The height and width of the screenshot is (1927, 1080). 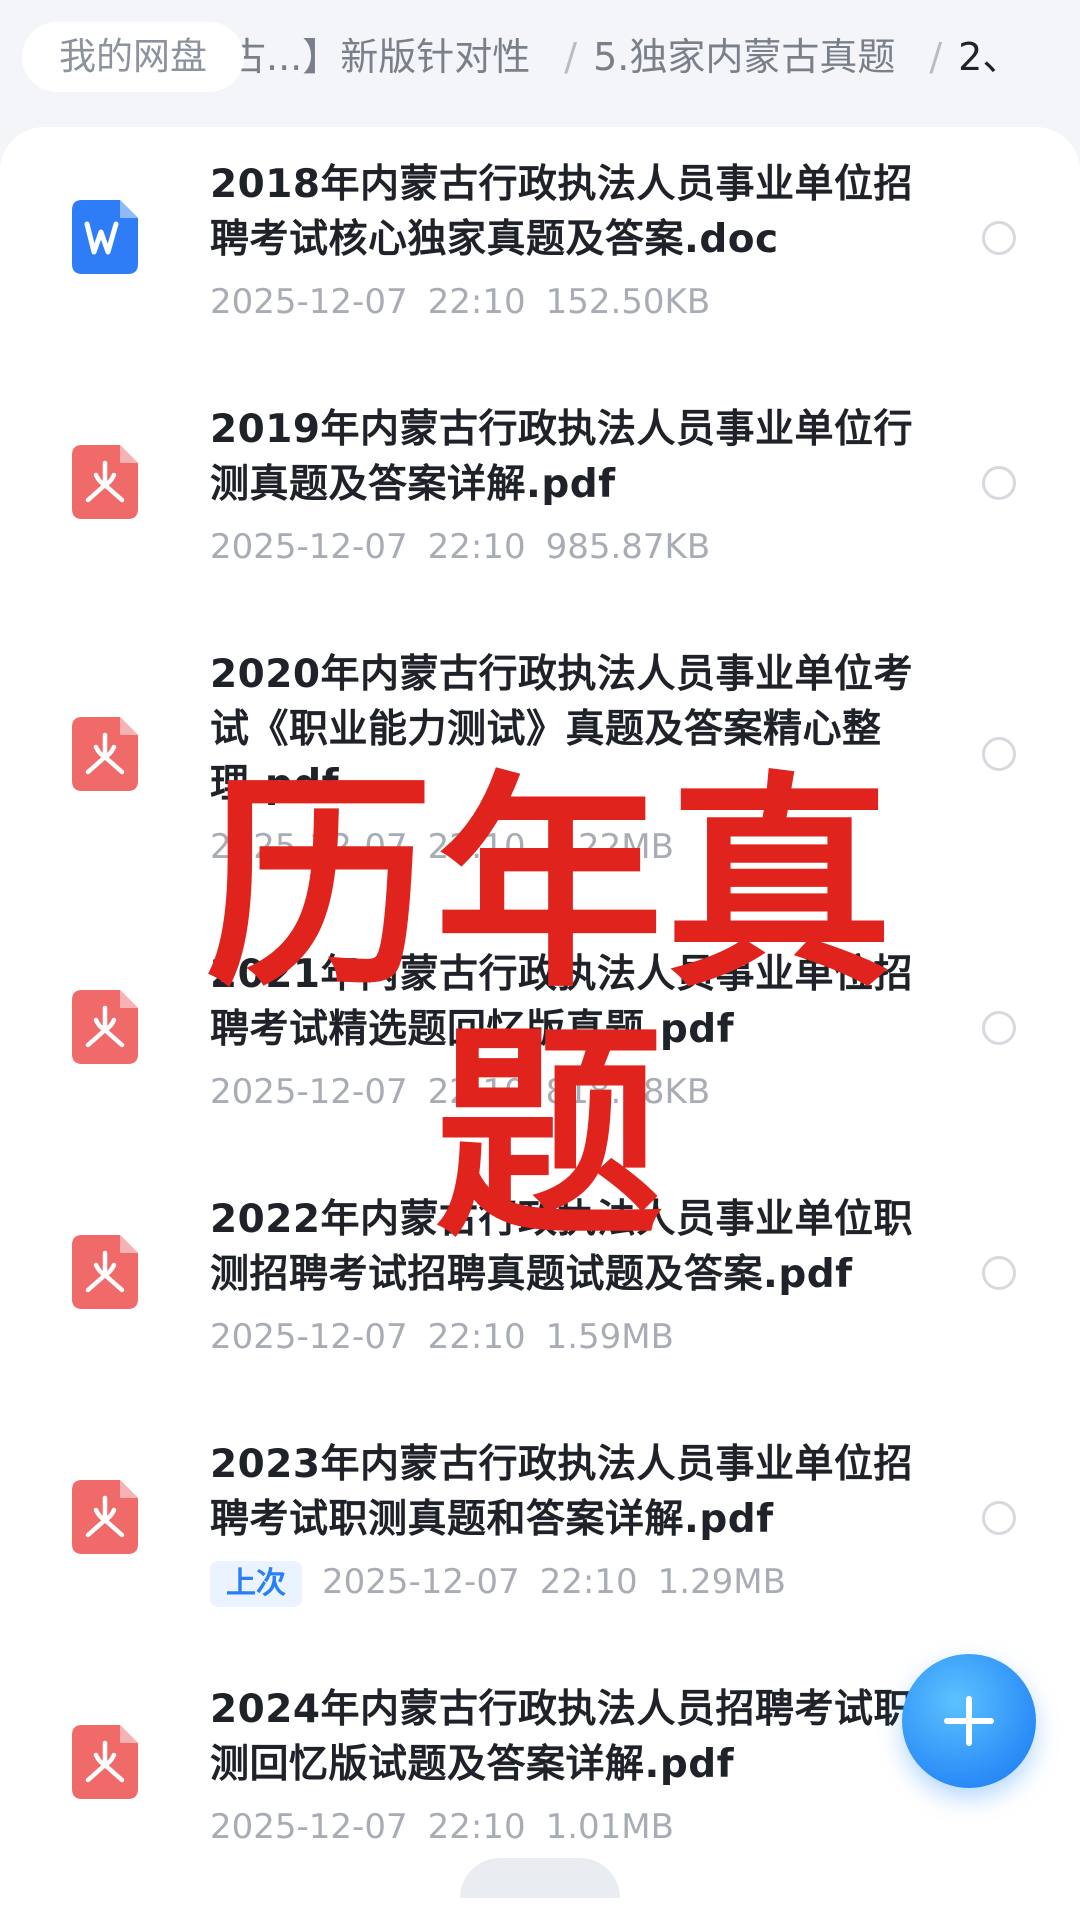 I want to click on breadcrumb: 蒙古...】新版针对性/5.独家内蒙古真题/2、 我的网盘, so click(x=540, y=59).